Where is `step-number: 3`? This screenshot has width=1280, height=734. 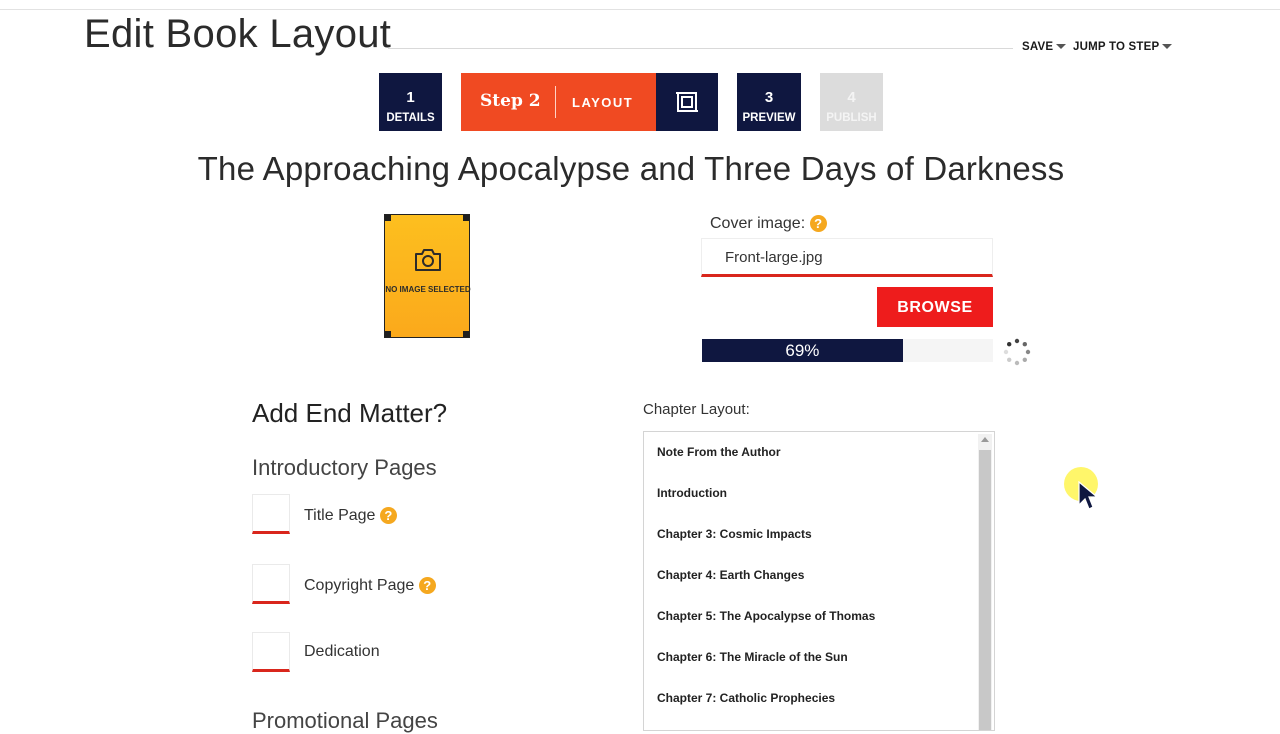
step-number: 3 is located at coordinates (769, 97).